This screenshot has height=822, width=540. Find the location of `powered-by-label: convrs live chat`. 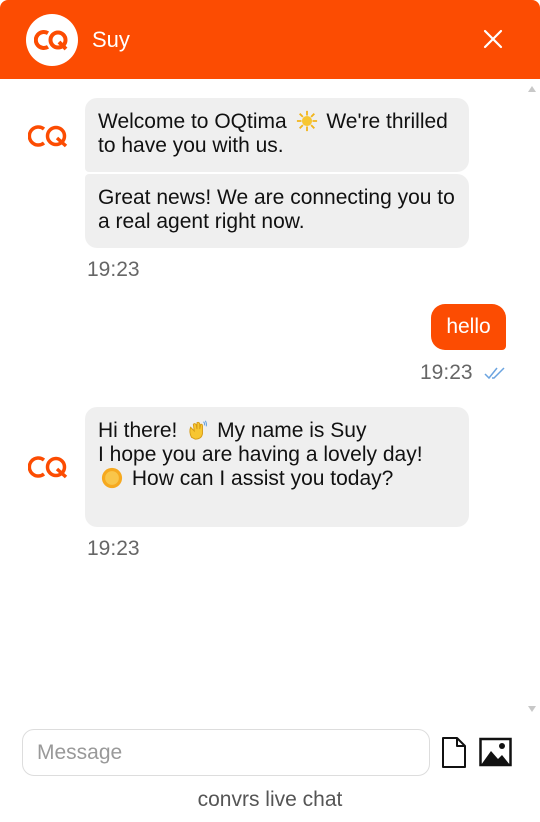

powered-by-label: convrs live chat is located at coordinates (270, 799).